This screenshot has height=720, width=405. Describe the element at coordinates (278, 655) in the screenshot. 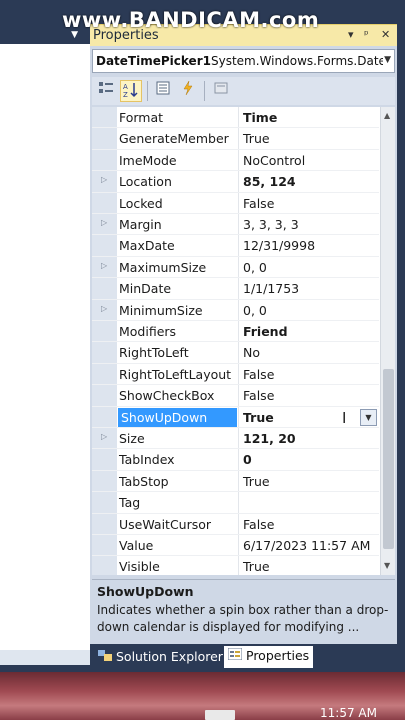

I see `tab-label: Properties` at that location.